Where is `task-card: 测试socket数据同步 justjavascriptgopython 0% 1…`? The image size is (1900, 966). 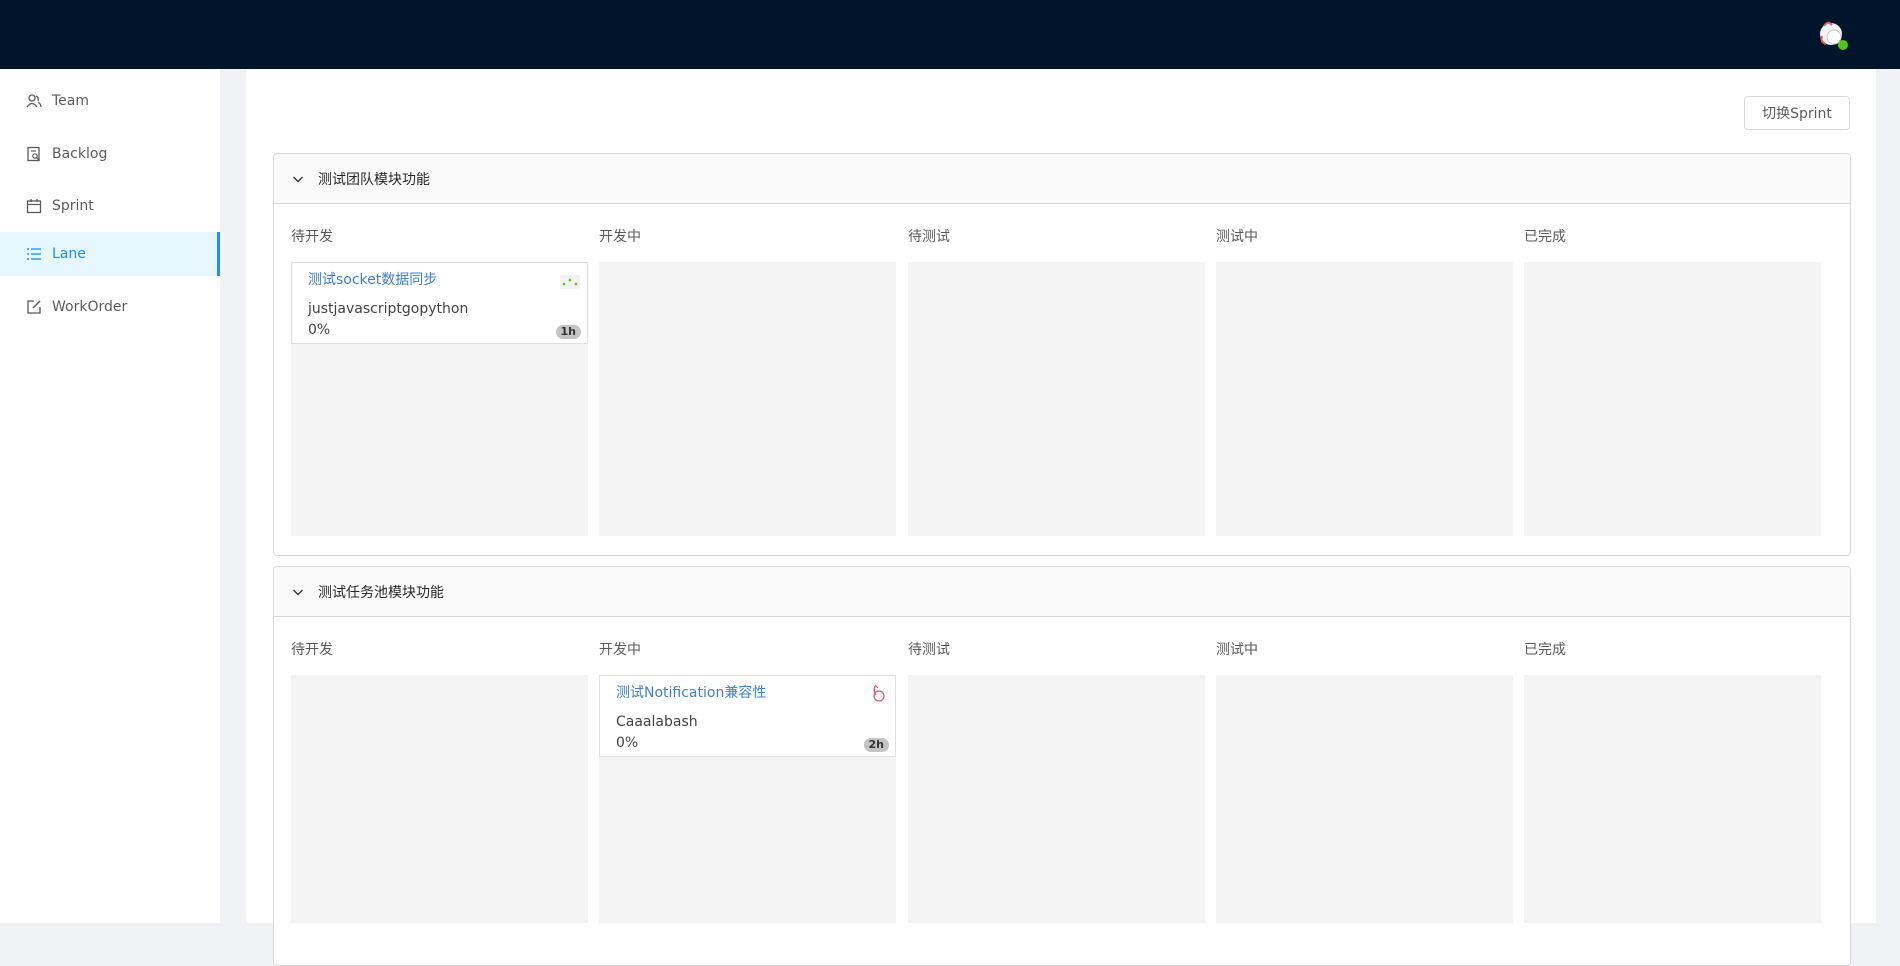 task-card: 测试socket数据同步 justjavascriptgopython 0% 1… is located at coordinates (439, 303).